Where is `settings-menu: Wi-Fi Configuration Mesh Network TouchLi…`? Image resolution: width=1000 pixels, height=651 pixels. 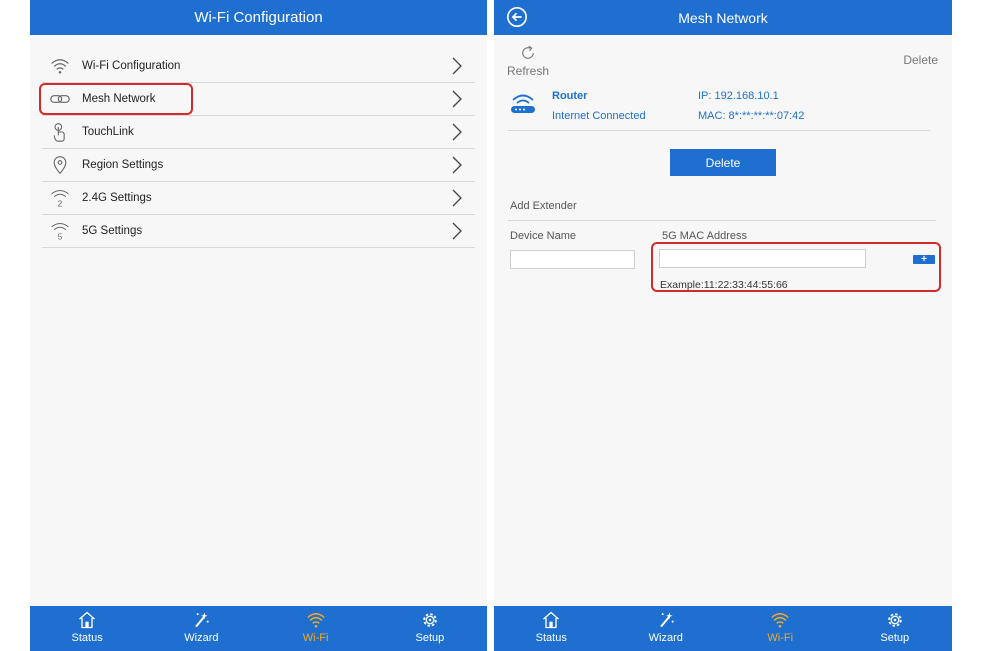 settings-menu: Wi-Fi Configuration Mesh Network TouchLi… is located at coordinates (258, 149).